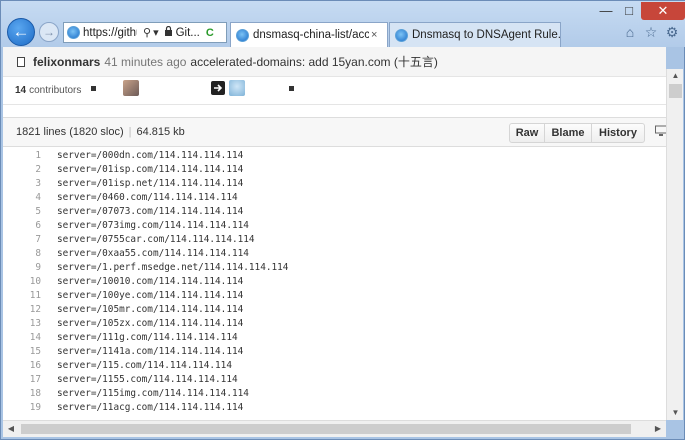 This screenshot has width=685, height=440. Describe the element at coordinates (334, 169) in the screenshot. I see `code-line: 2 server=/01isp.com/114.114.114.114` at that location.